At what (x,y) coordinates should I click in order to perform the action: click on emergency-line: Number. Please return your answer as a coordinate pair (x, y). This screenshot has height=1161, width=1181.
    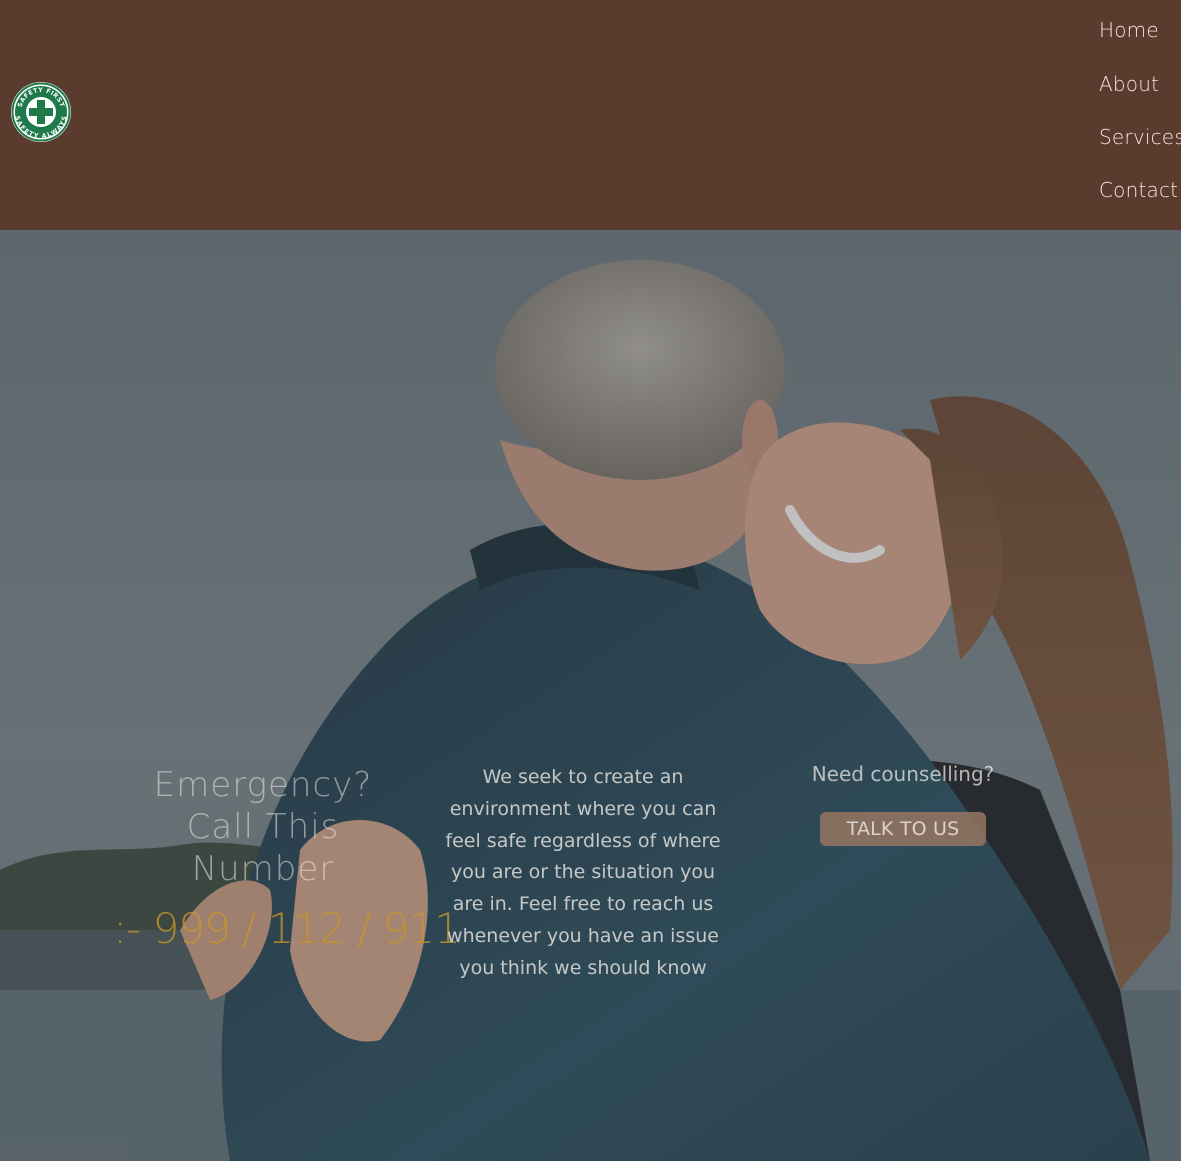
    Looking at the image, I should click on (263, 869).